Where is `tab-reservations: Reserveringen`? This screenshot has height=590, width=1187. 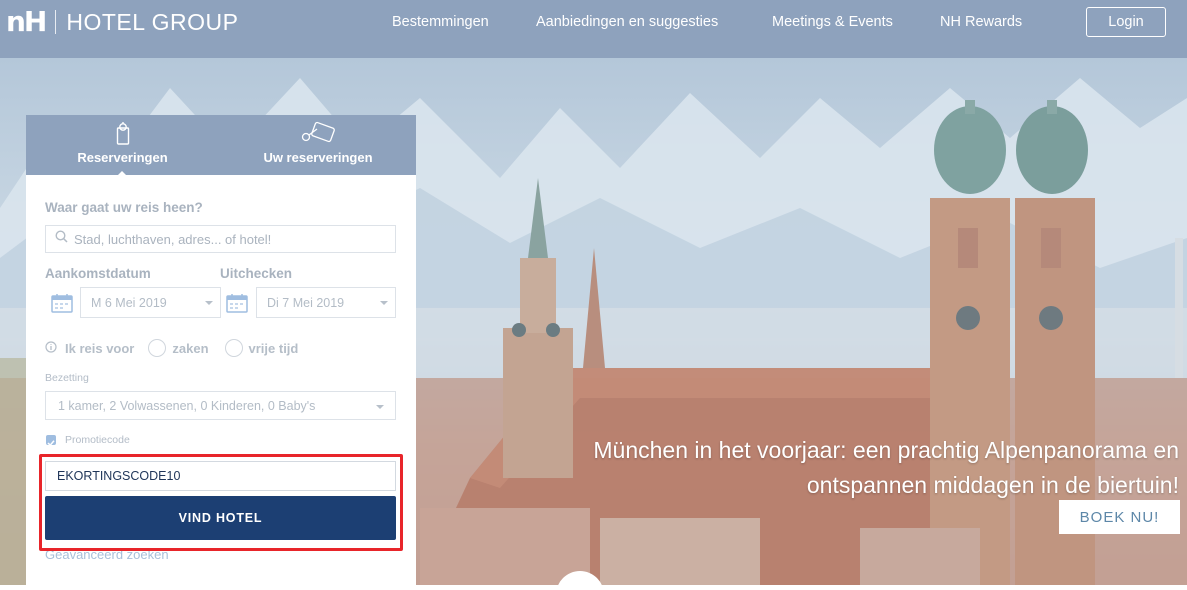 tab-reservations: Reserveringen is located at coordinates (122, 145).